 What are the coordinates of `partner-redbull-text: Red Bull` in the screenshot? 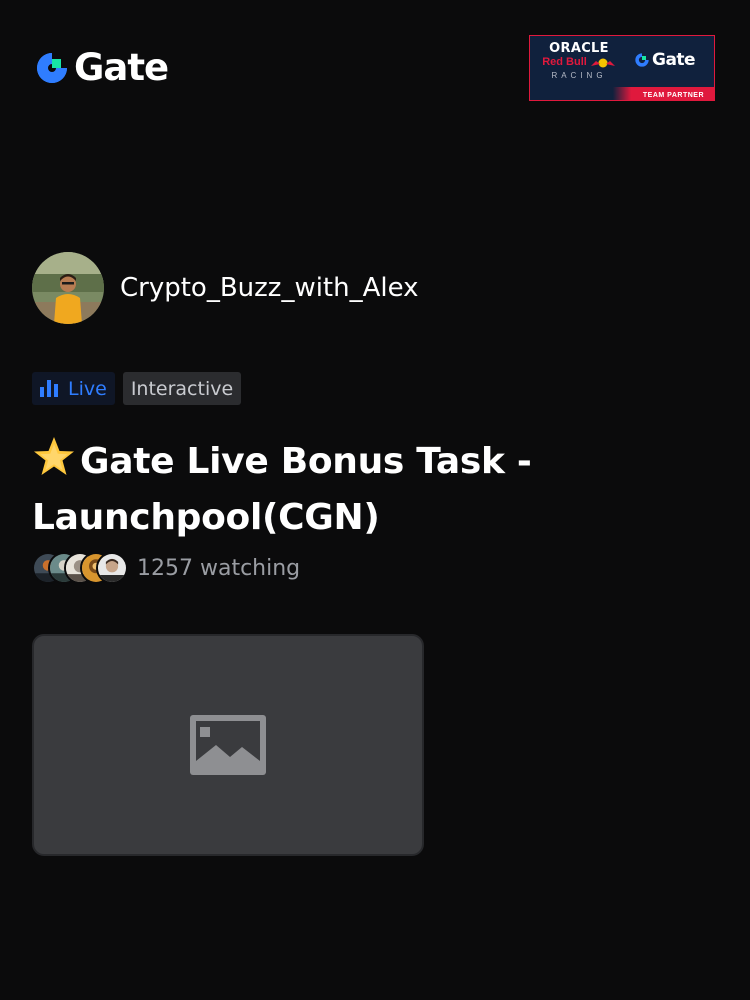 It's located at (564, 62).